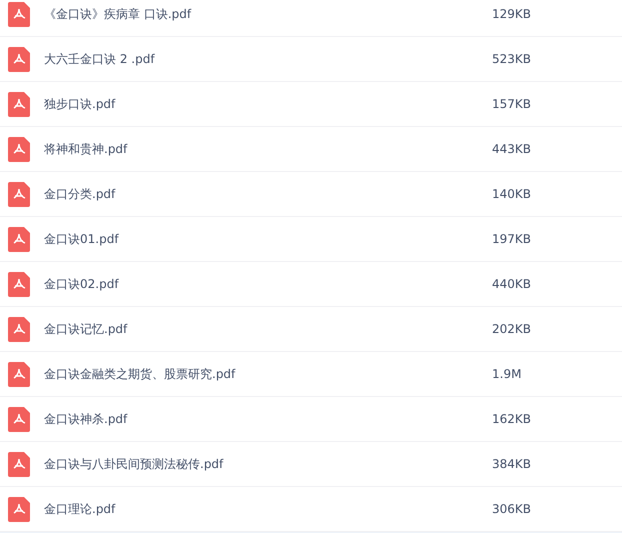 The height and width of the screenshot is (533, 622). I want to click on file-name: 金口诀金融类之期货、股票研究.pdf, so click(268, 374).